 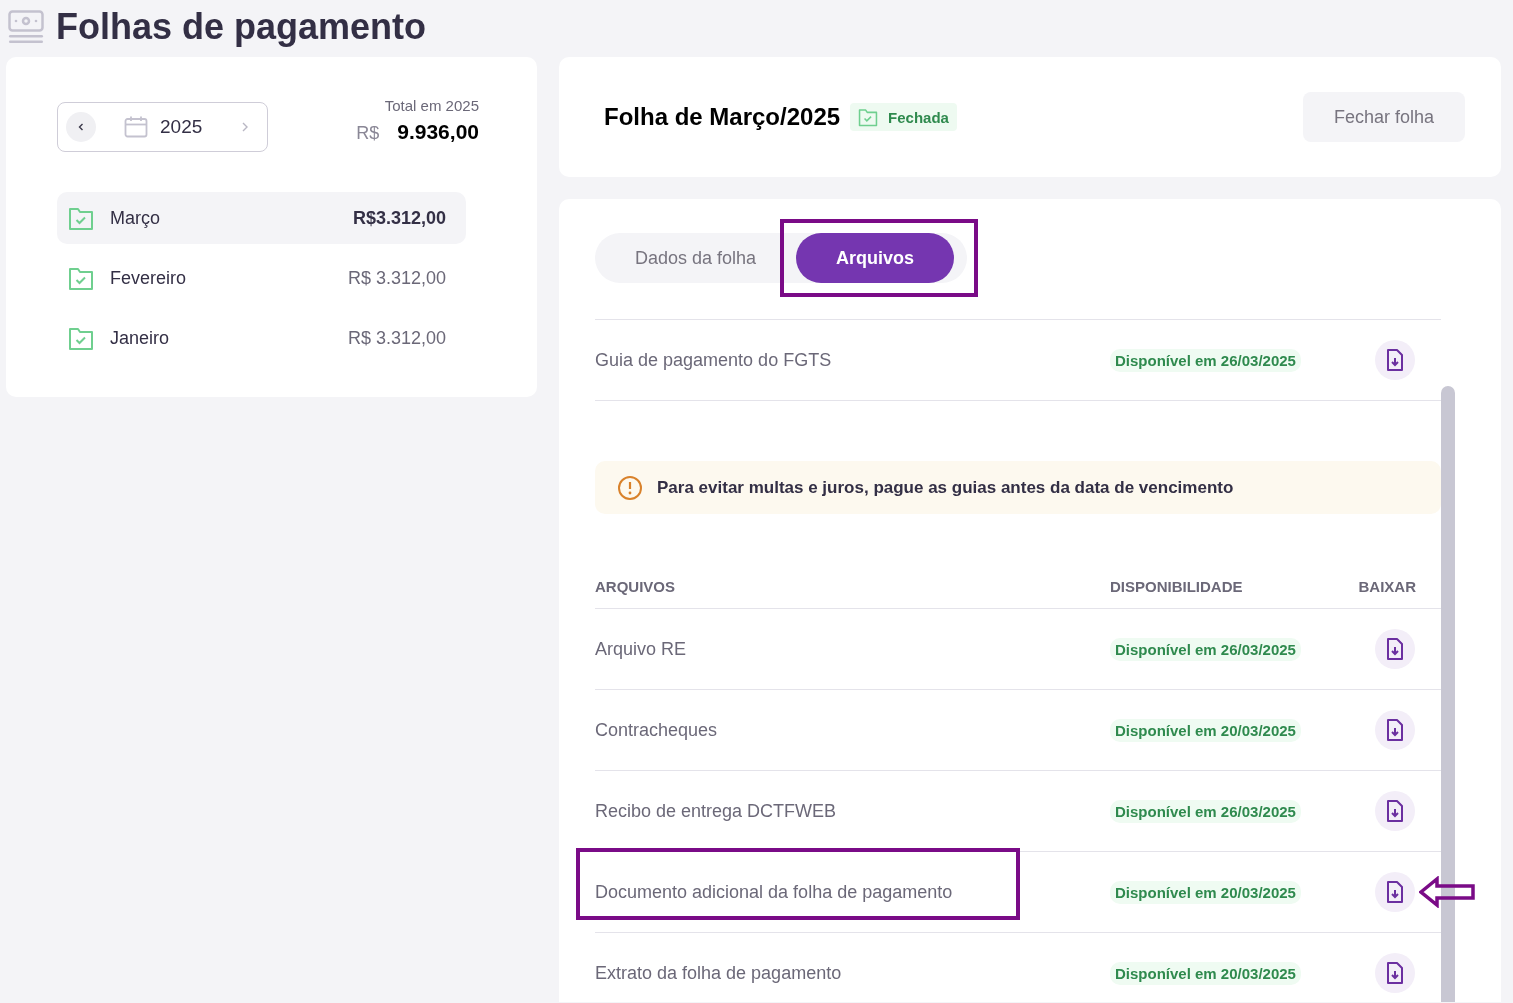 I want to click on tab: Dados da folha, so click(x=696, y=258).